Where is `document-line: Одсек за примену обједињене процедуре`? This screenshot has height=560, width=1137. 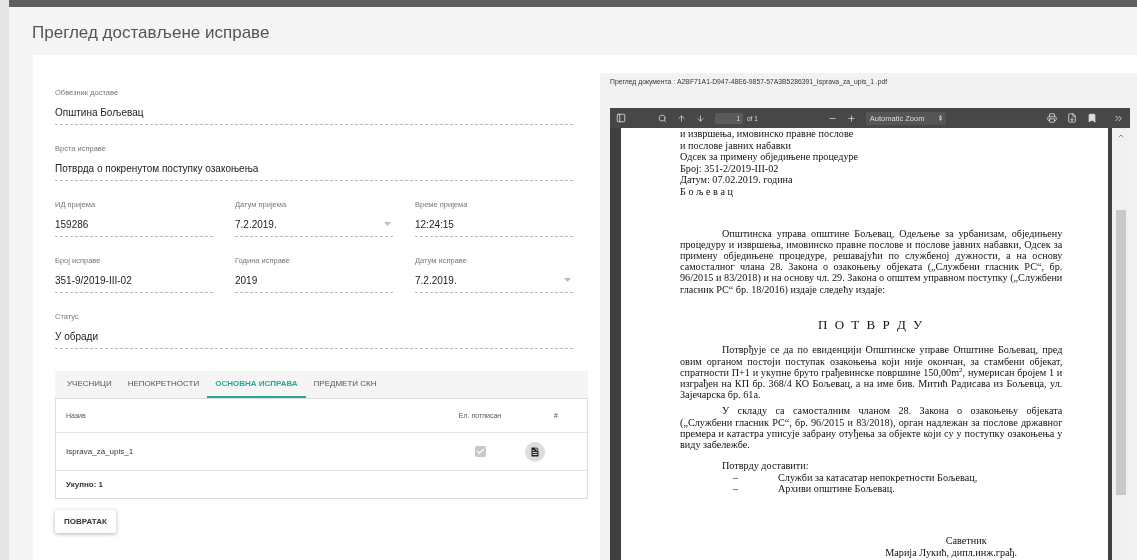
document-line: Одсек за примену обједињене процедуре is located at coordinates (770, 157).